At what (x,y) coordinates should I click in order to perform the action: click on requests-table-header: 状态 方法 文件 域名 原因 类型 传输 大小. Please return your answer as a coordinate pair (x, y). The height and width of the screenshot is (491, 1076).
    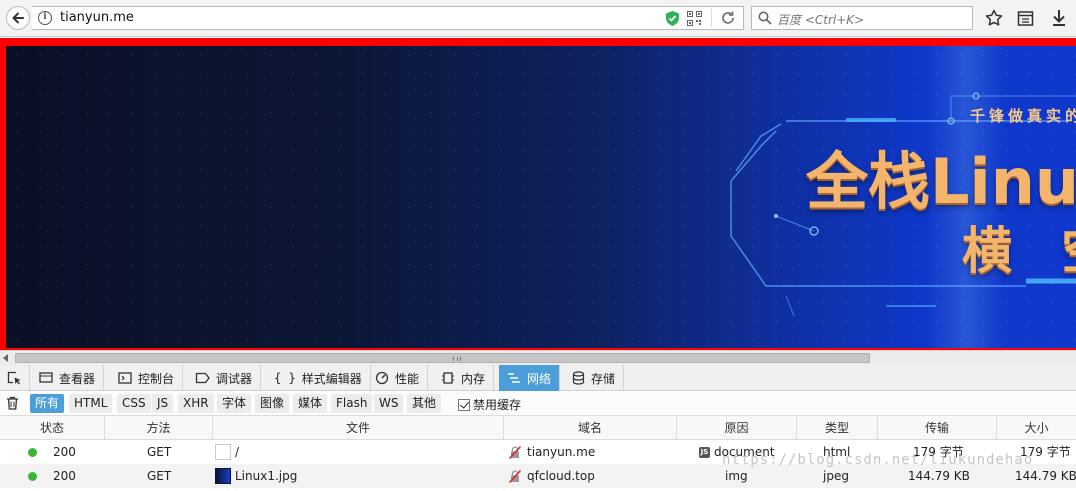
    Looking at the image, I should click on (538, 428).